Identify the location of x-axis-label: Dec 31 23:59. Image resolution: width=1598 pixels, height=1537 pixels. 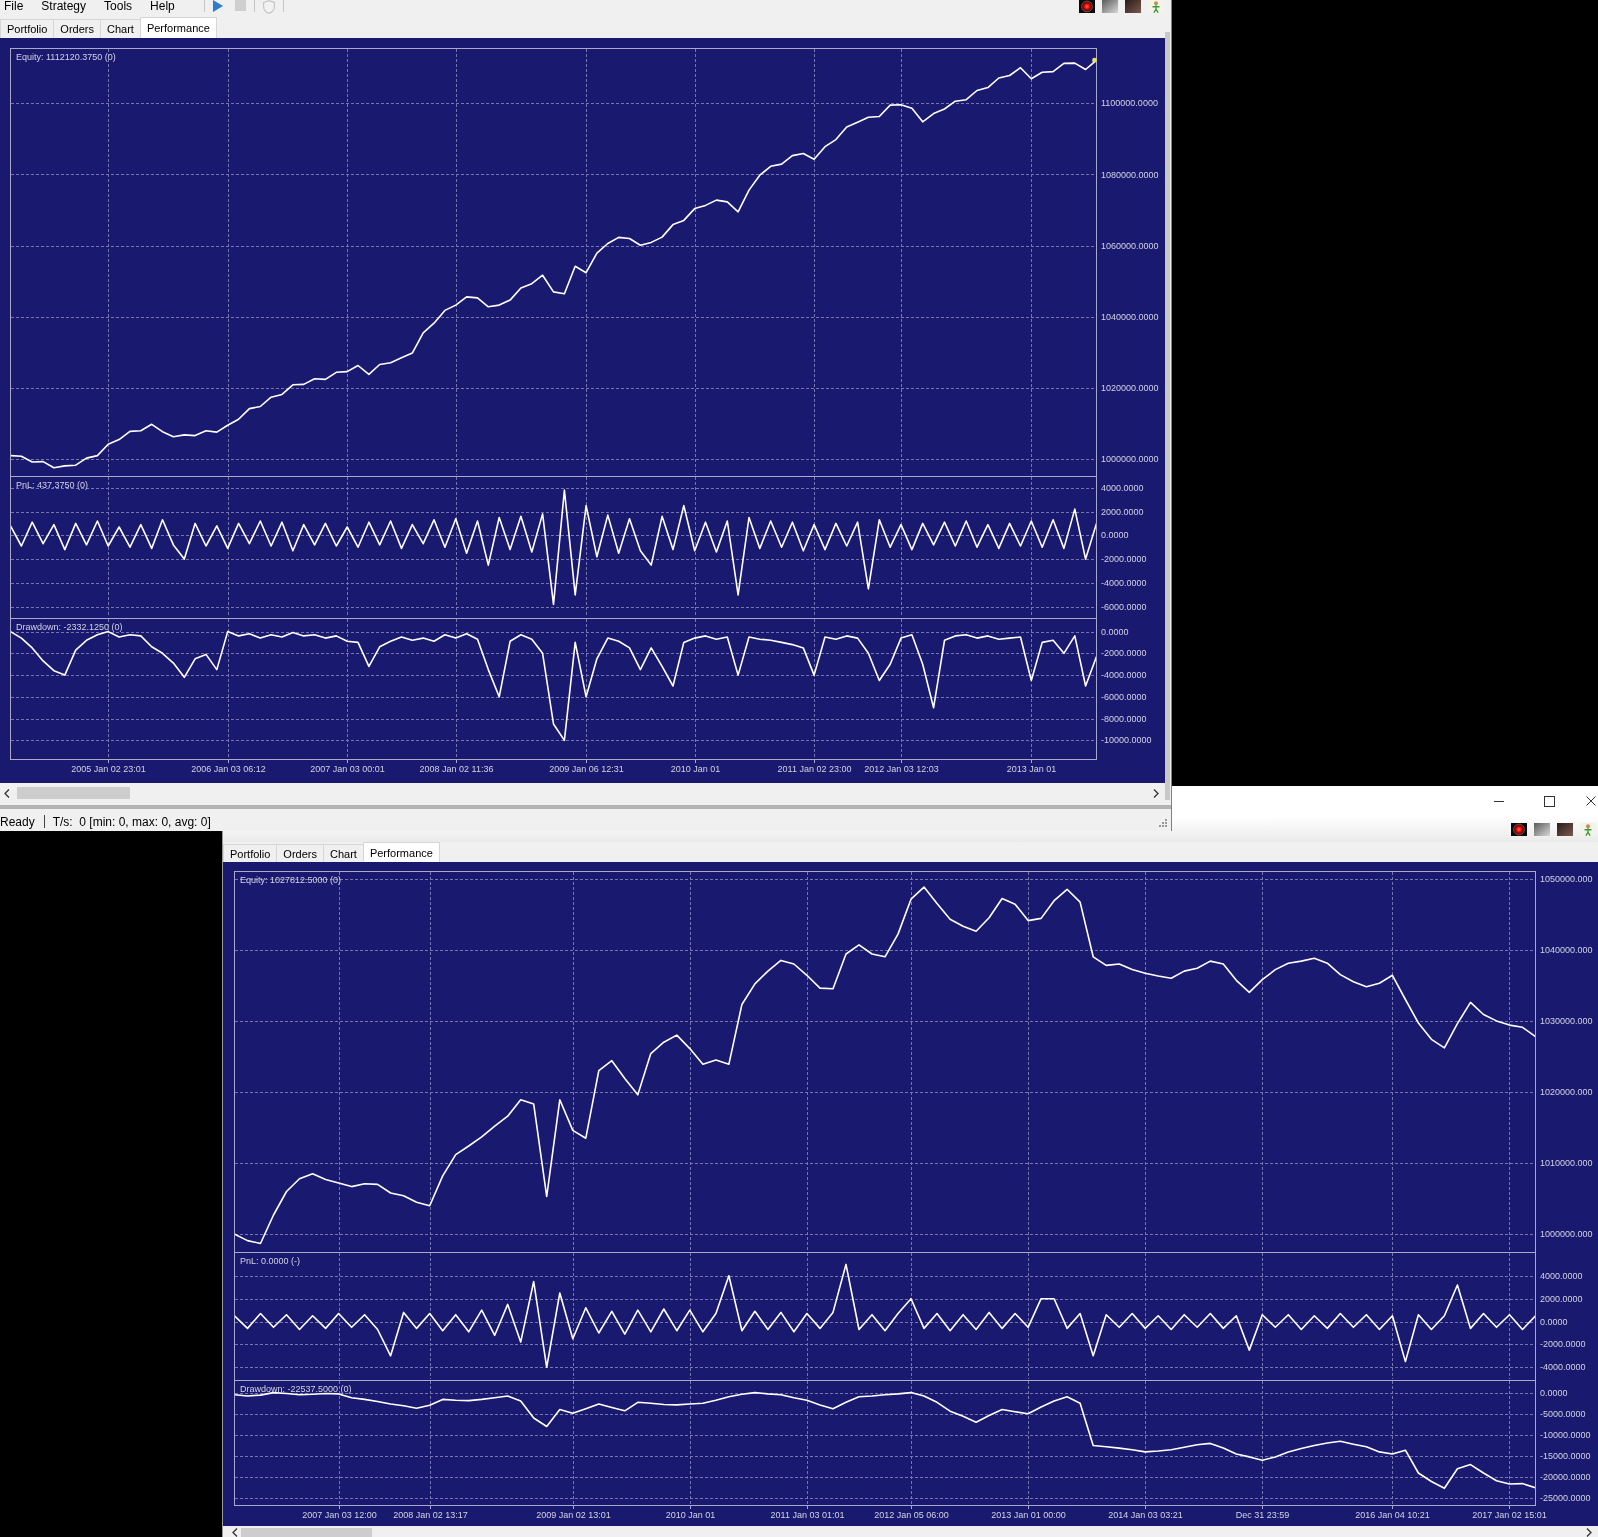
(1262, 1515).